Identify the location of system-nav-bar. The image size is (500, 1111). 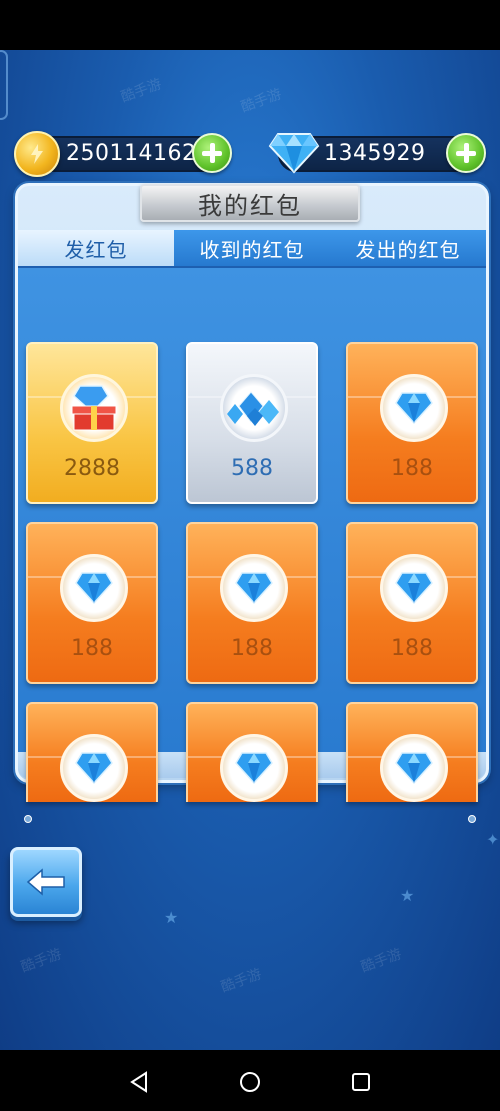
(250, 1080).